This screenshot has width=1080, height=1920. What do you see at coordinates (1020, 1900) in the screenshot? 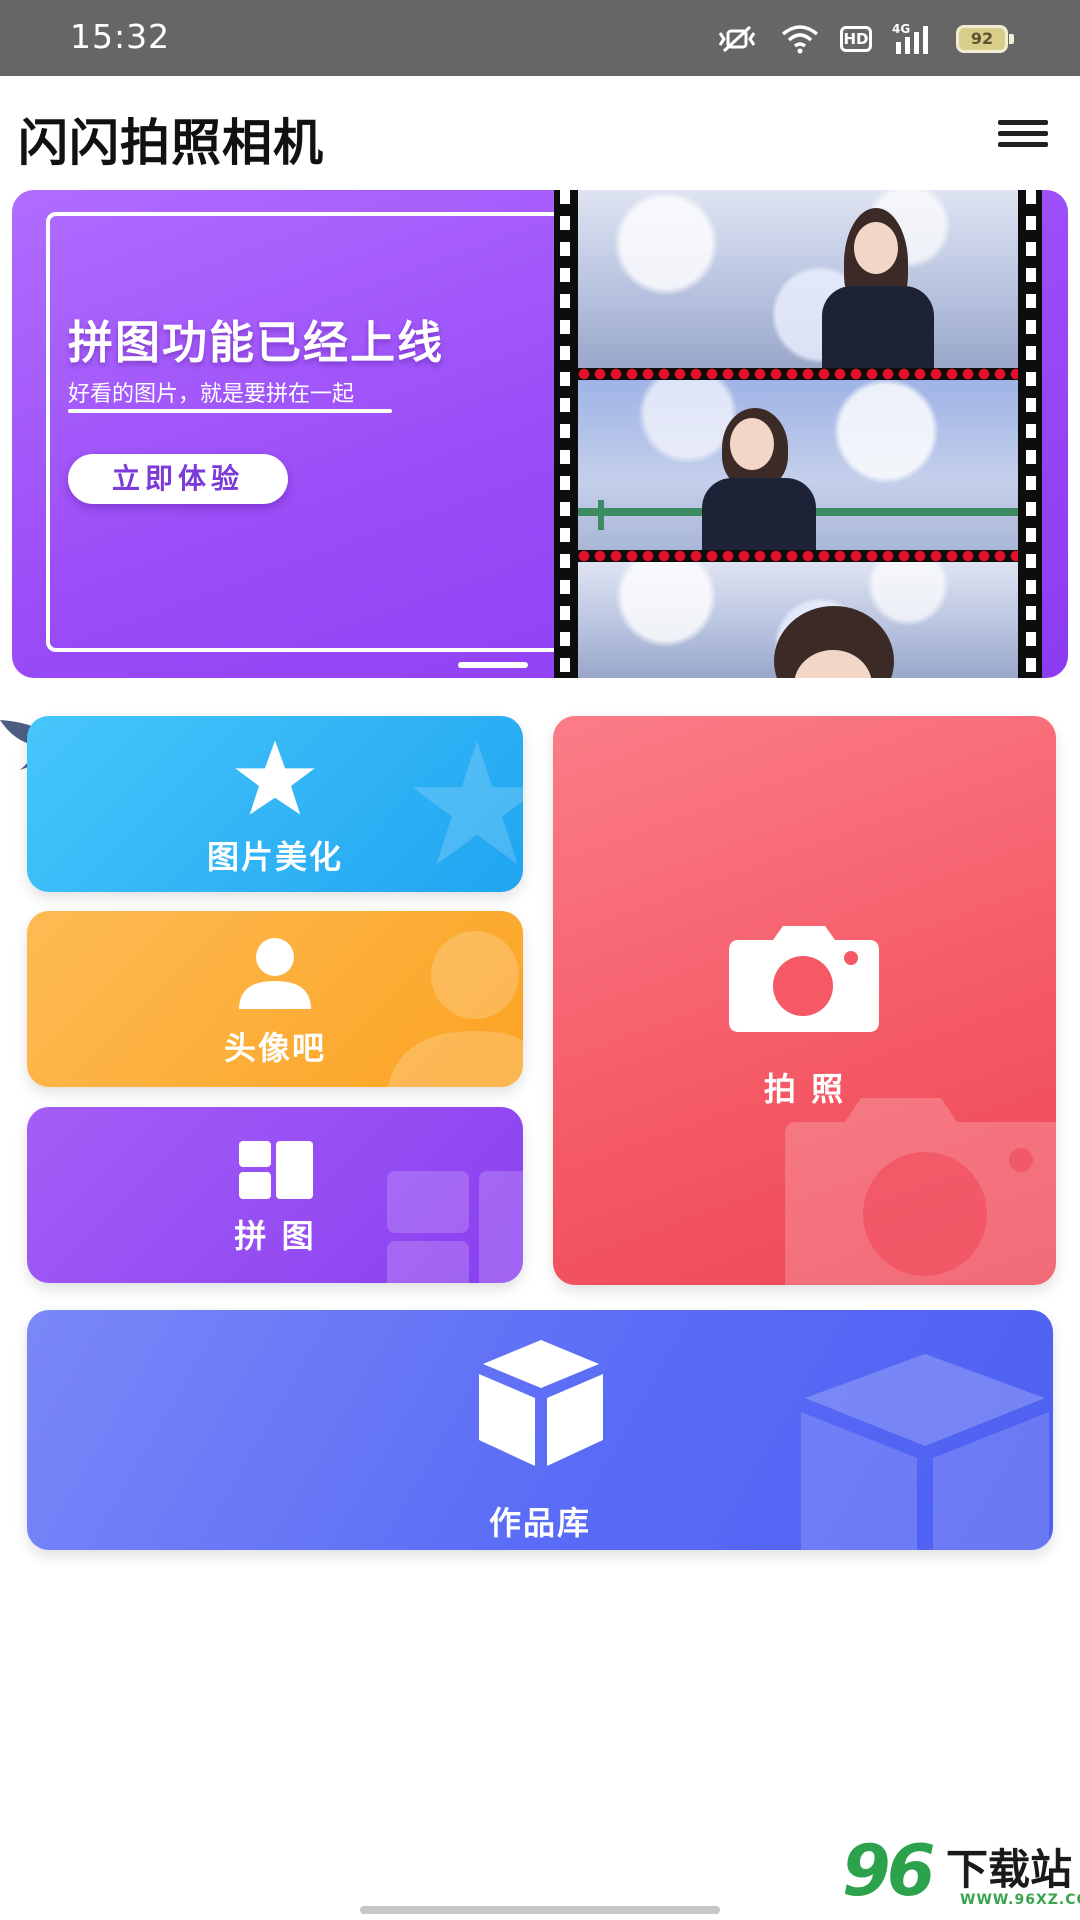
I see `watermark-url: WWW.96XZ.COM` at bounding box center [1020, 1900].